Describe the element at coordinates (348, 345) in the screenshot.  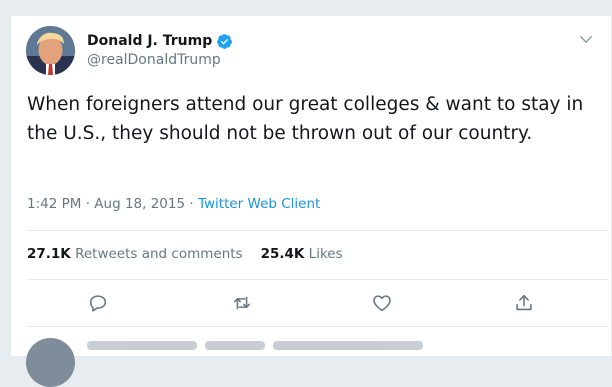
I see `next-tweet-meta-placeholder` at that location.